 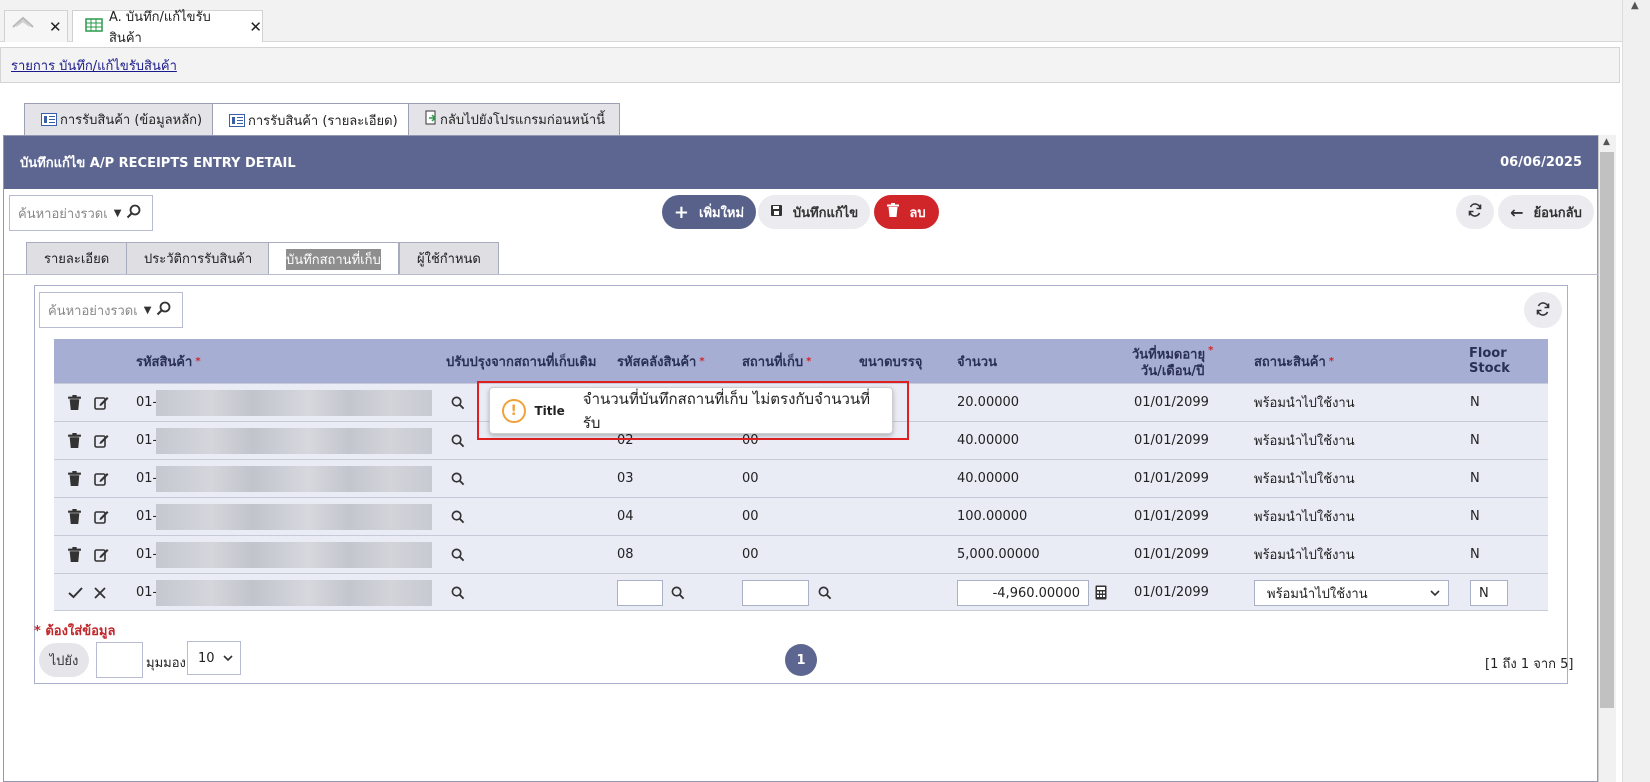 What do you see at coordinates (776, 361) in the screenshot?
I see `col-location: สถานที่เก็บ *` at bounding box center [776, 361].